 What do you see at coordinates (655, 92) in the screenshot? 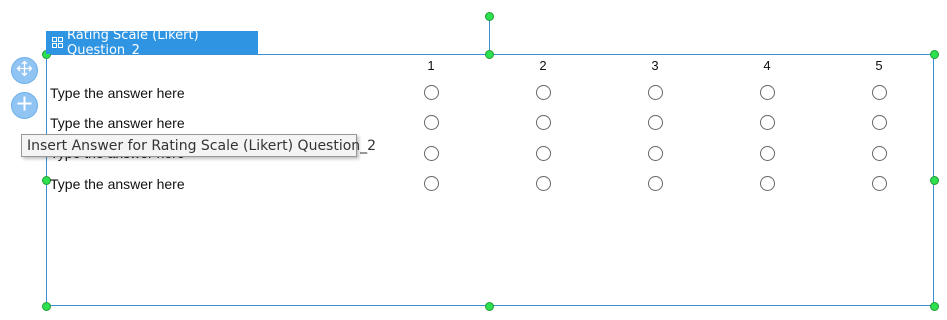
I see `radio-r1-c3` at bounding box center [655, 92].